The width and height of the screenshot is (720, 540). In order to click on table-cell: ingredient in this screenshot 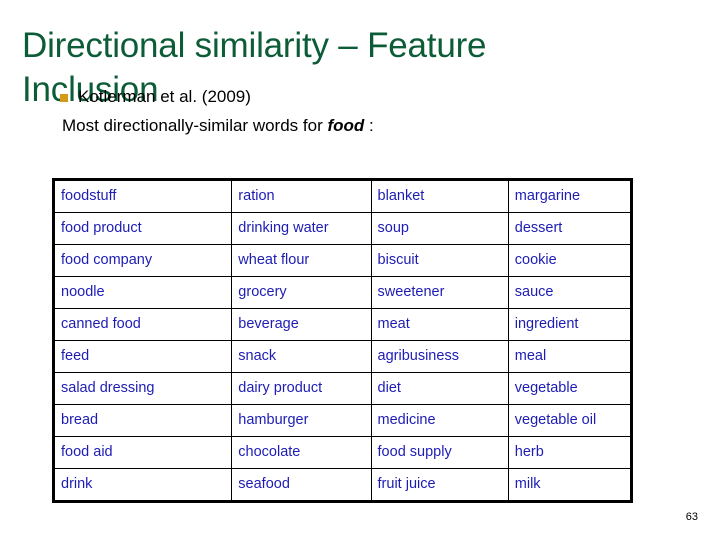, I will do `click(570, 324)`.